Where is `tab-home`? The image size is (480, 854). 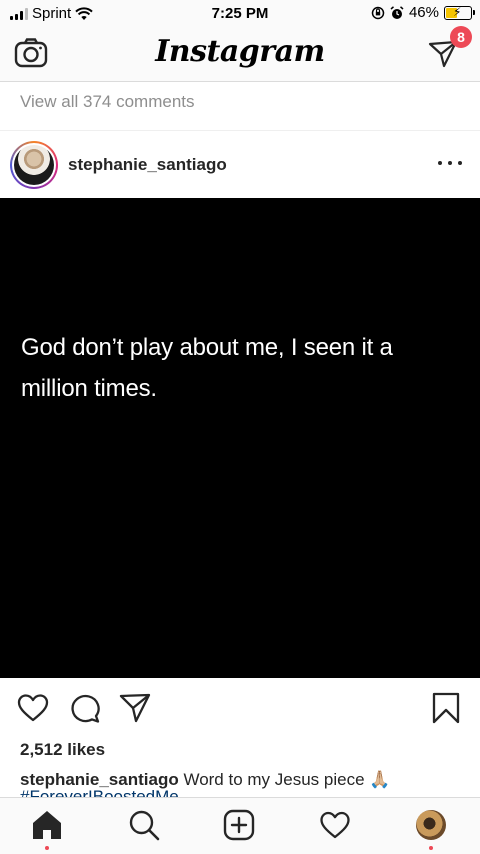 tab-home is located at coordinates (47, 829).